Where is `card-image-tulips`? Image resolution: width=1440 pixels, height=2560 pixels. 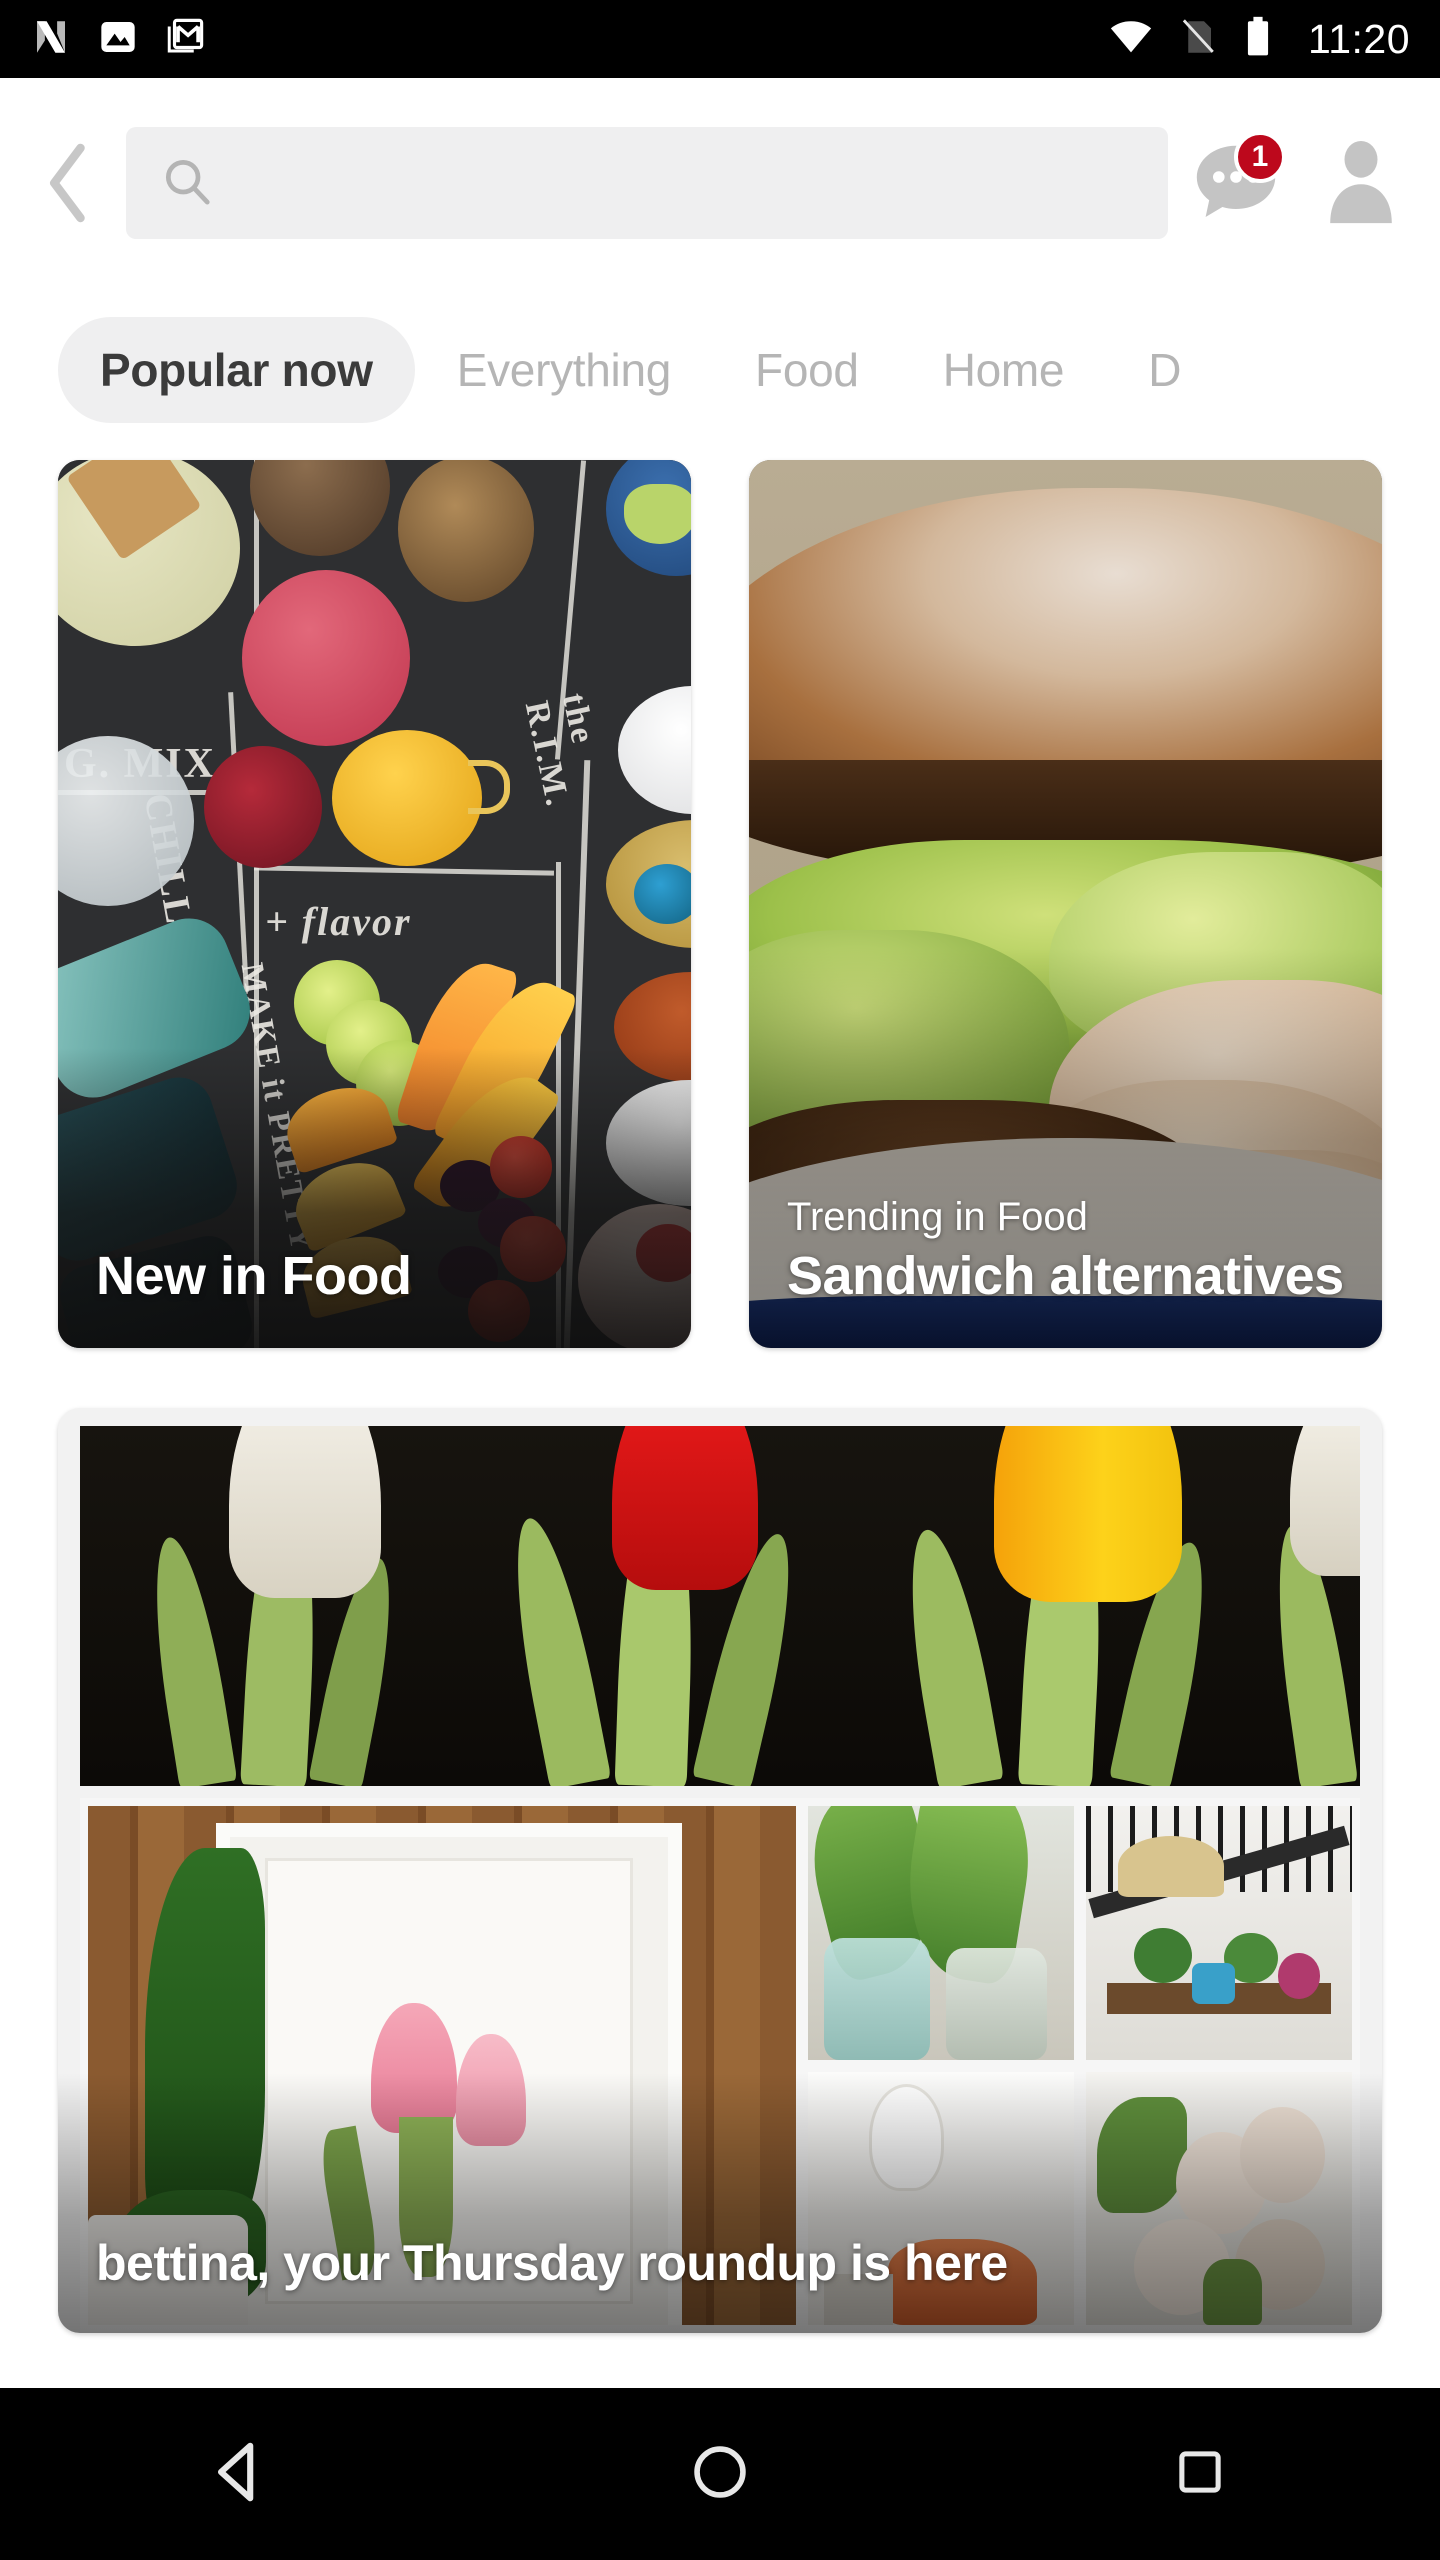
card-image-tulips is located at coordinates (720, 1606).